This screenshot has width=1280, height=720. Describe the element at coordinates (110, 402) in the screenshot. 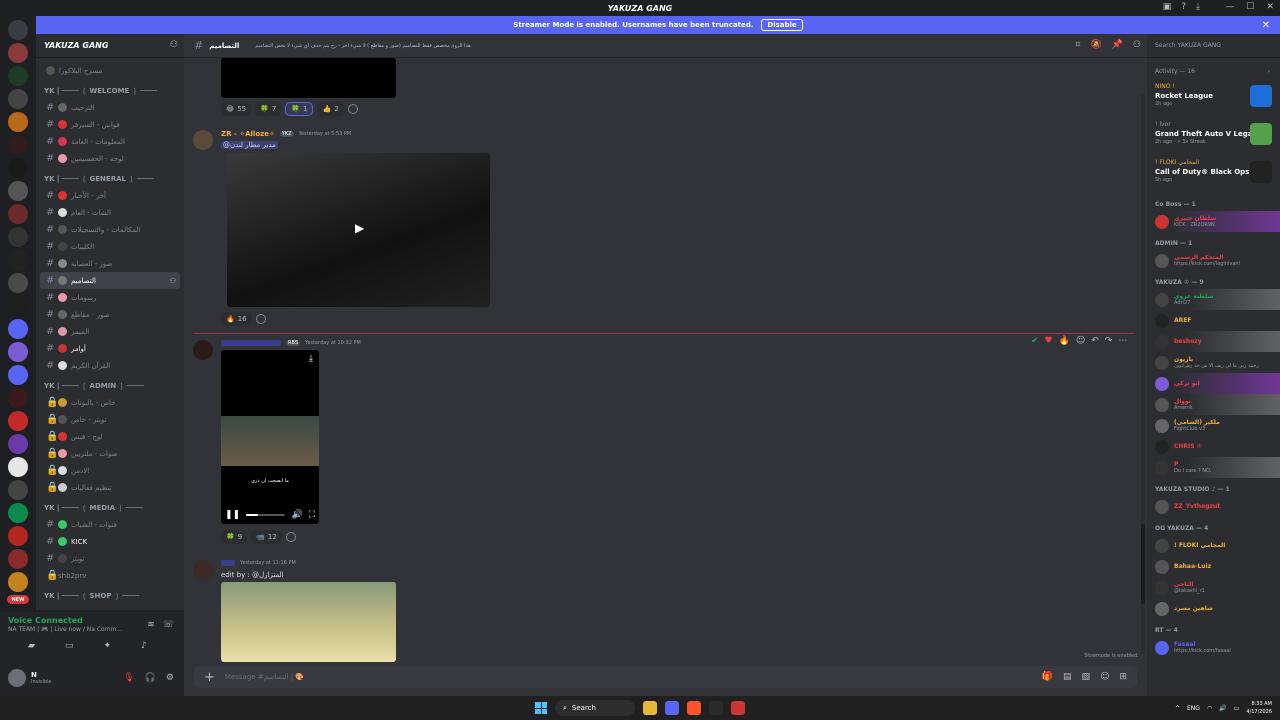

I see `channel-item: 🔒 خاص - بالبوتات` at that location.